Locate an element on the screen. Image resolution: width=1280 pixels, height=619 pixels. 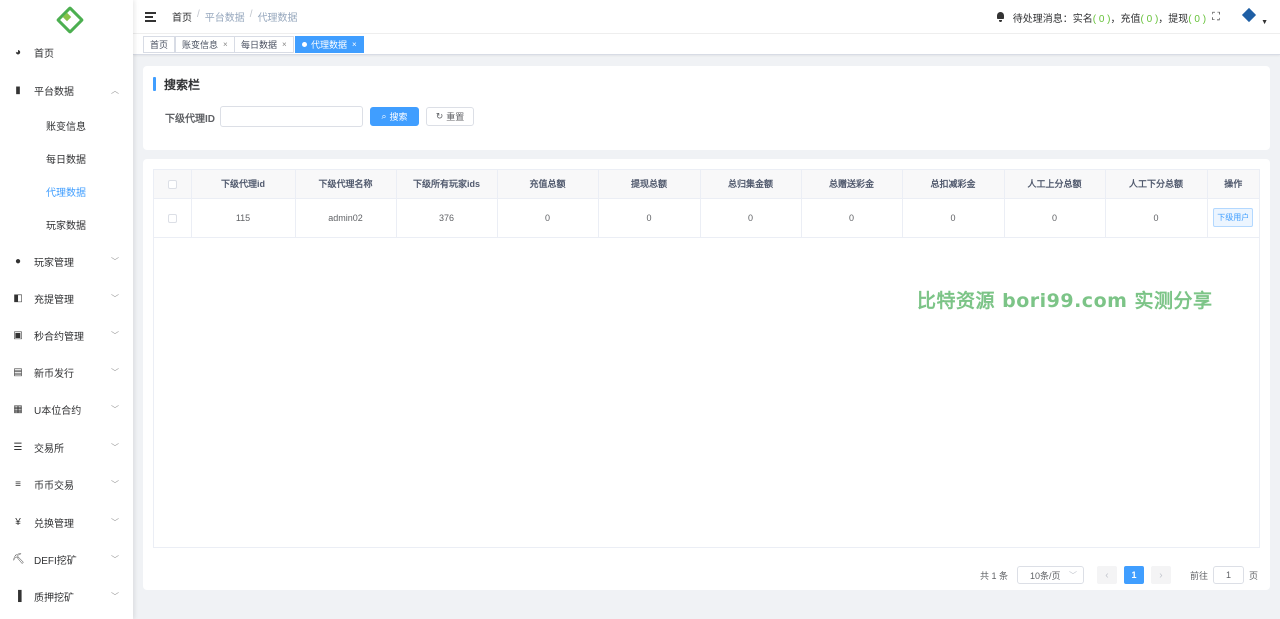
sidebar-item: ◕ 首页 is located at coordinates (66, 52).